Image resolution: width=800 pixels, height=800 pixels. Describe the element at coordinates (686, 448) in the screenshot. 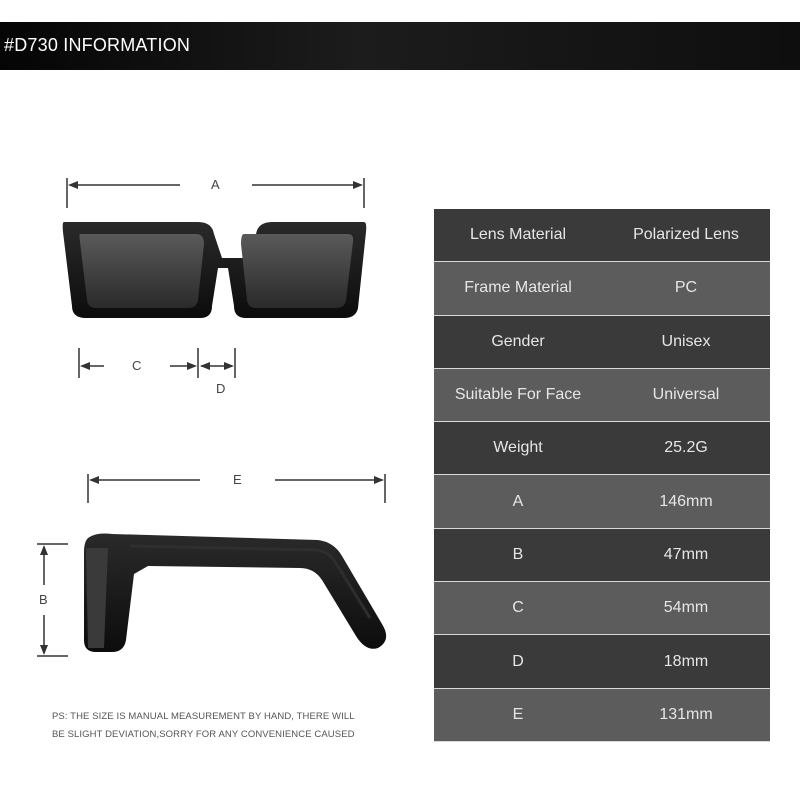

I see `spec-value: 25.2G` at that location.